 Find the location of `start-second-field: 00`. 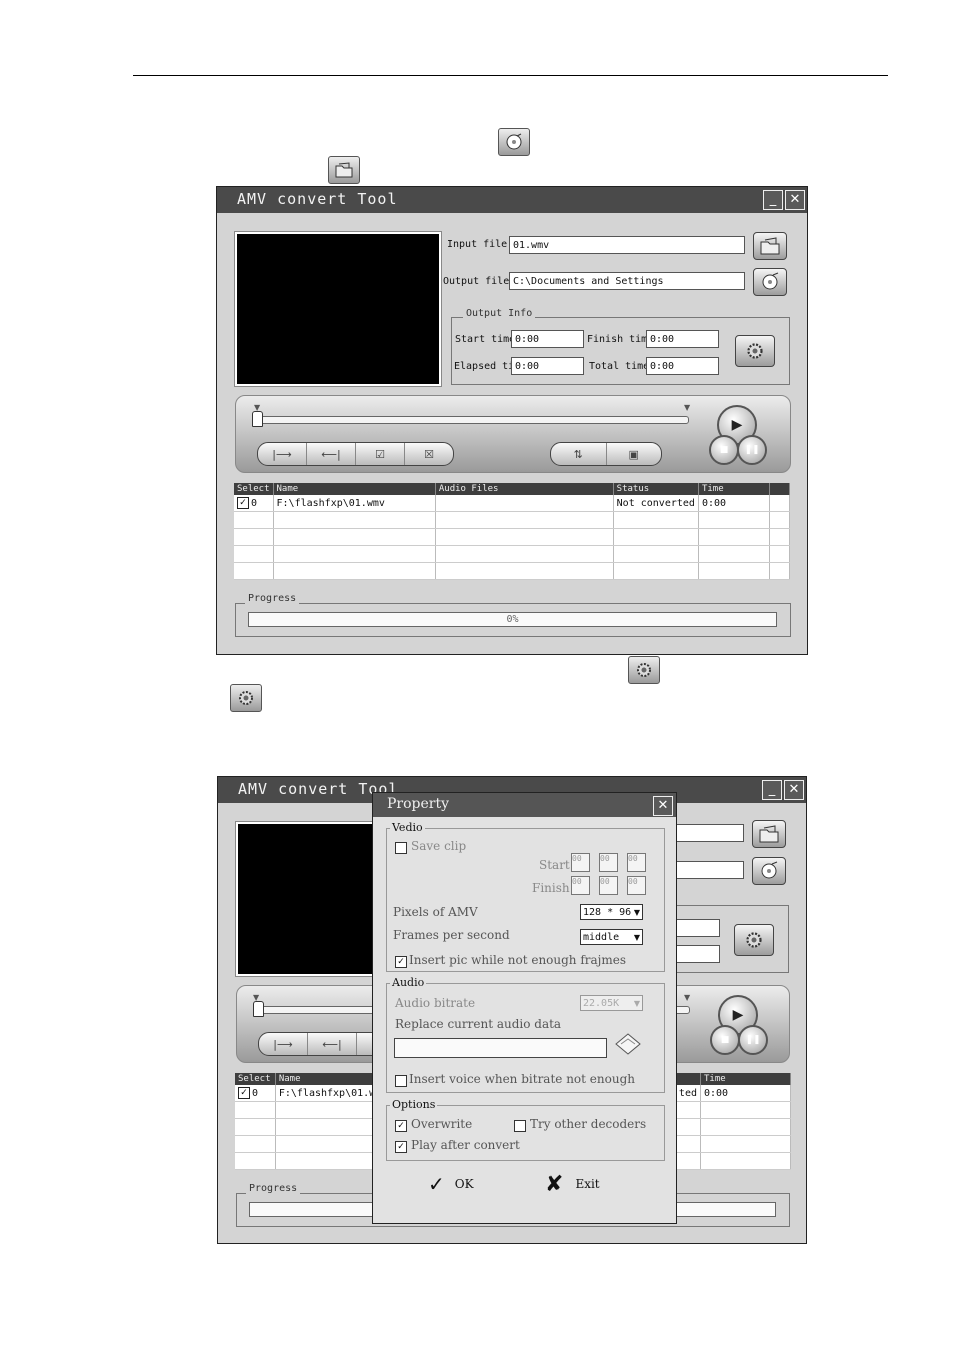

start-second-field: 00 is located at coordinates (636, 862).